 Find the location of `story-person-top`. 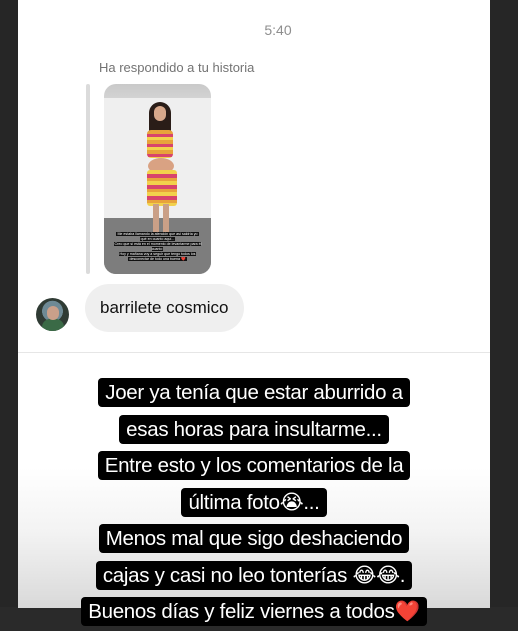

story-person-top is located at coordinates (160, 144).